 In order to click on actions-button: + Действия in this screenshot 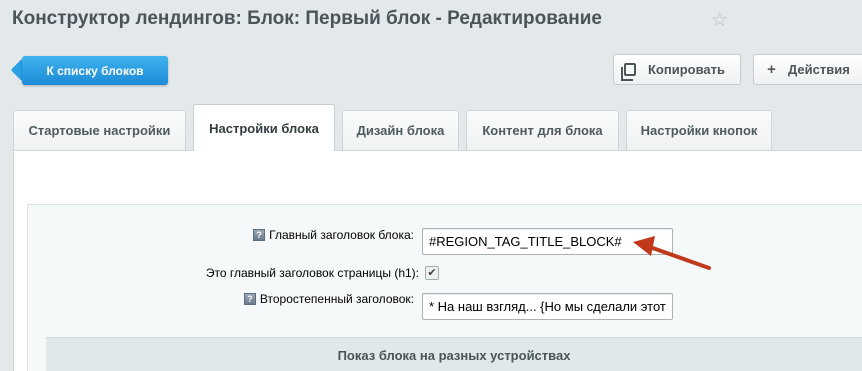, I will do `click(807, 69)`.